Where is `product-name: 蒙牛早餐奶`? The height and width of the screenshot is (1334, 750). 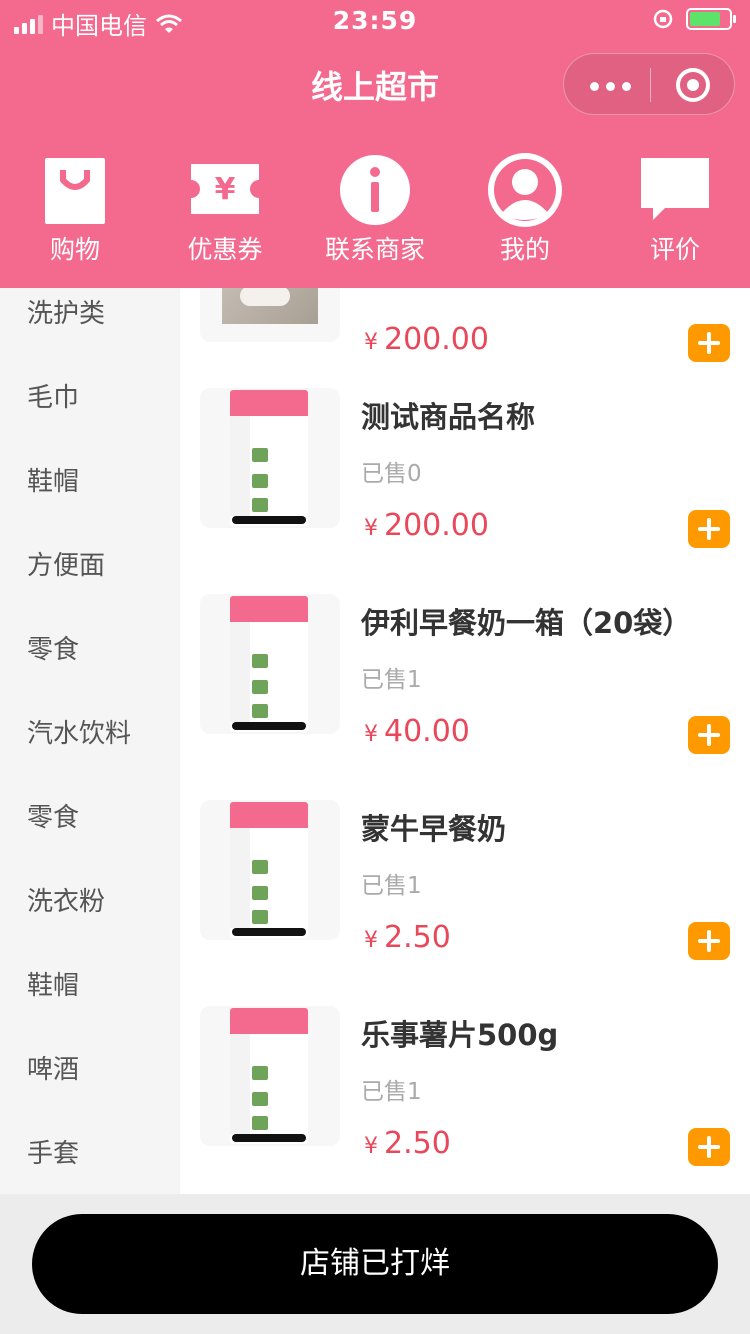 product-name: 蒙牛早餐奶 is located at coordinates (434, 829).